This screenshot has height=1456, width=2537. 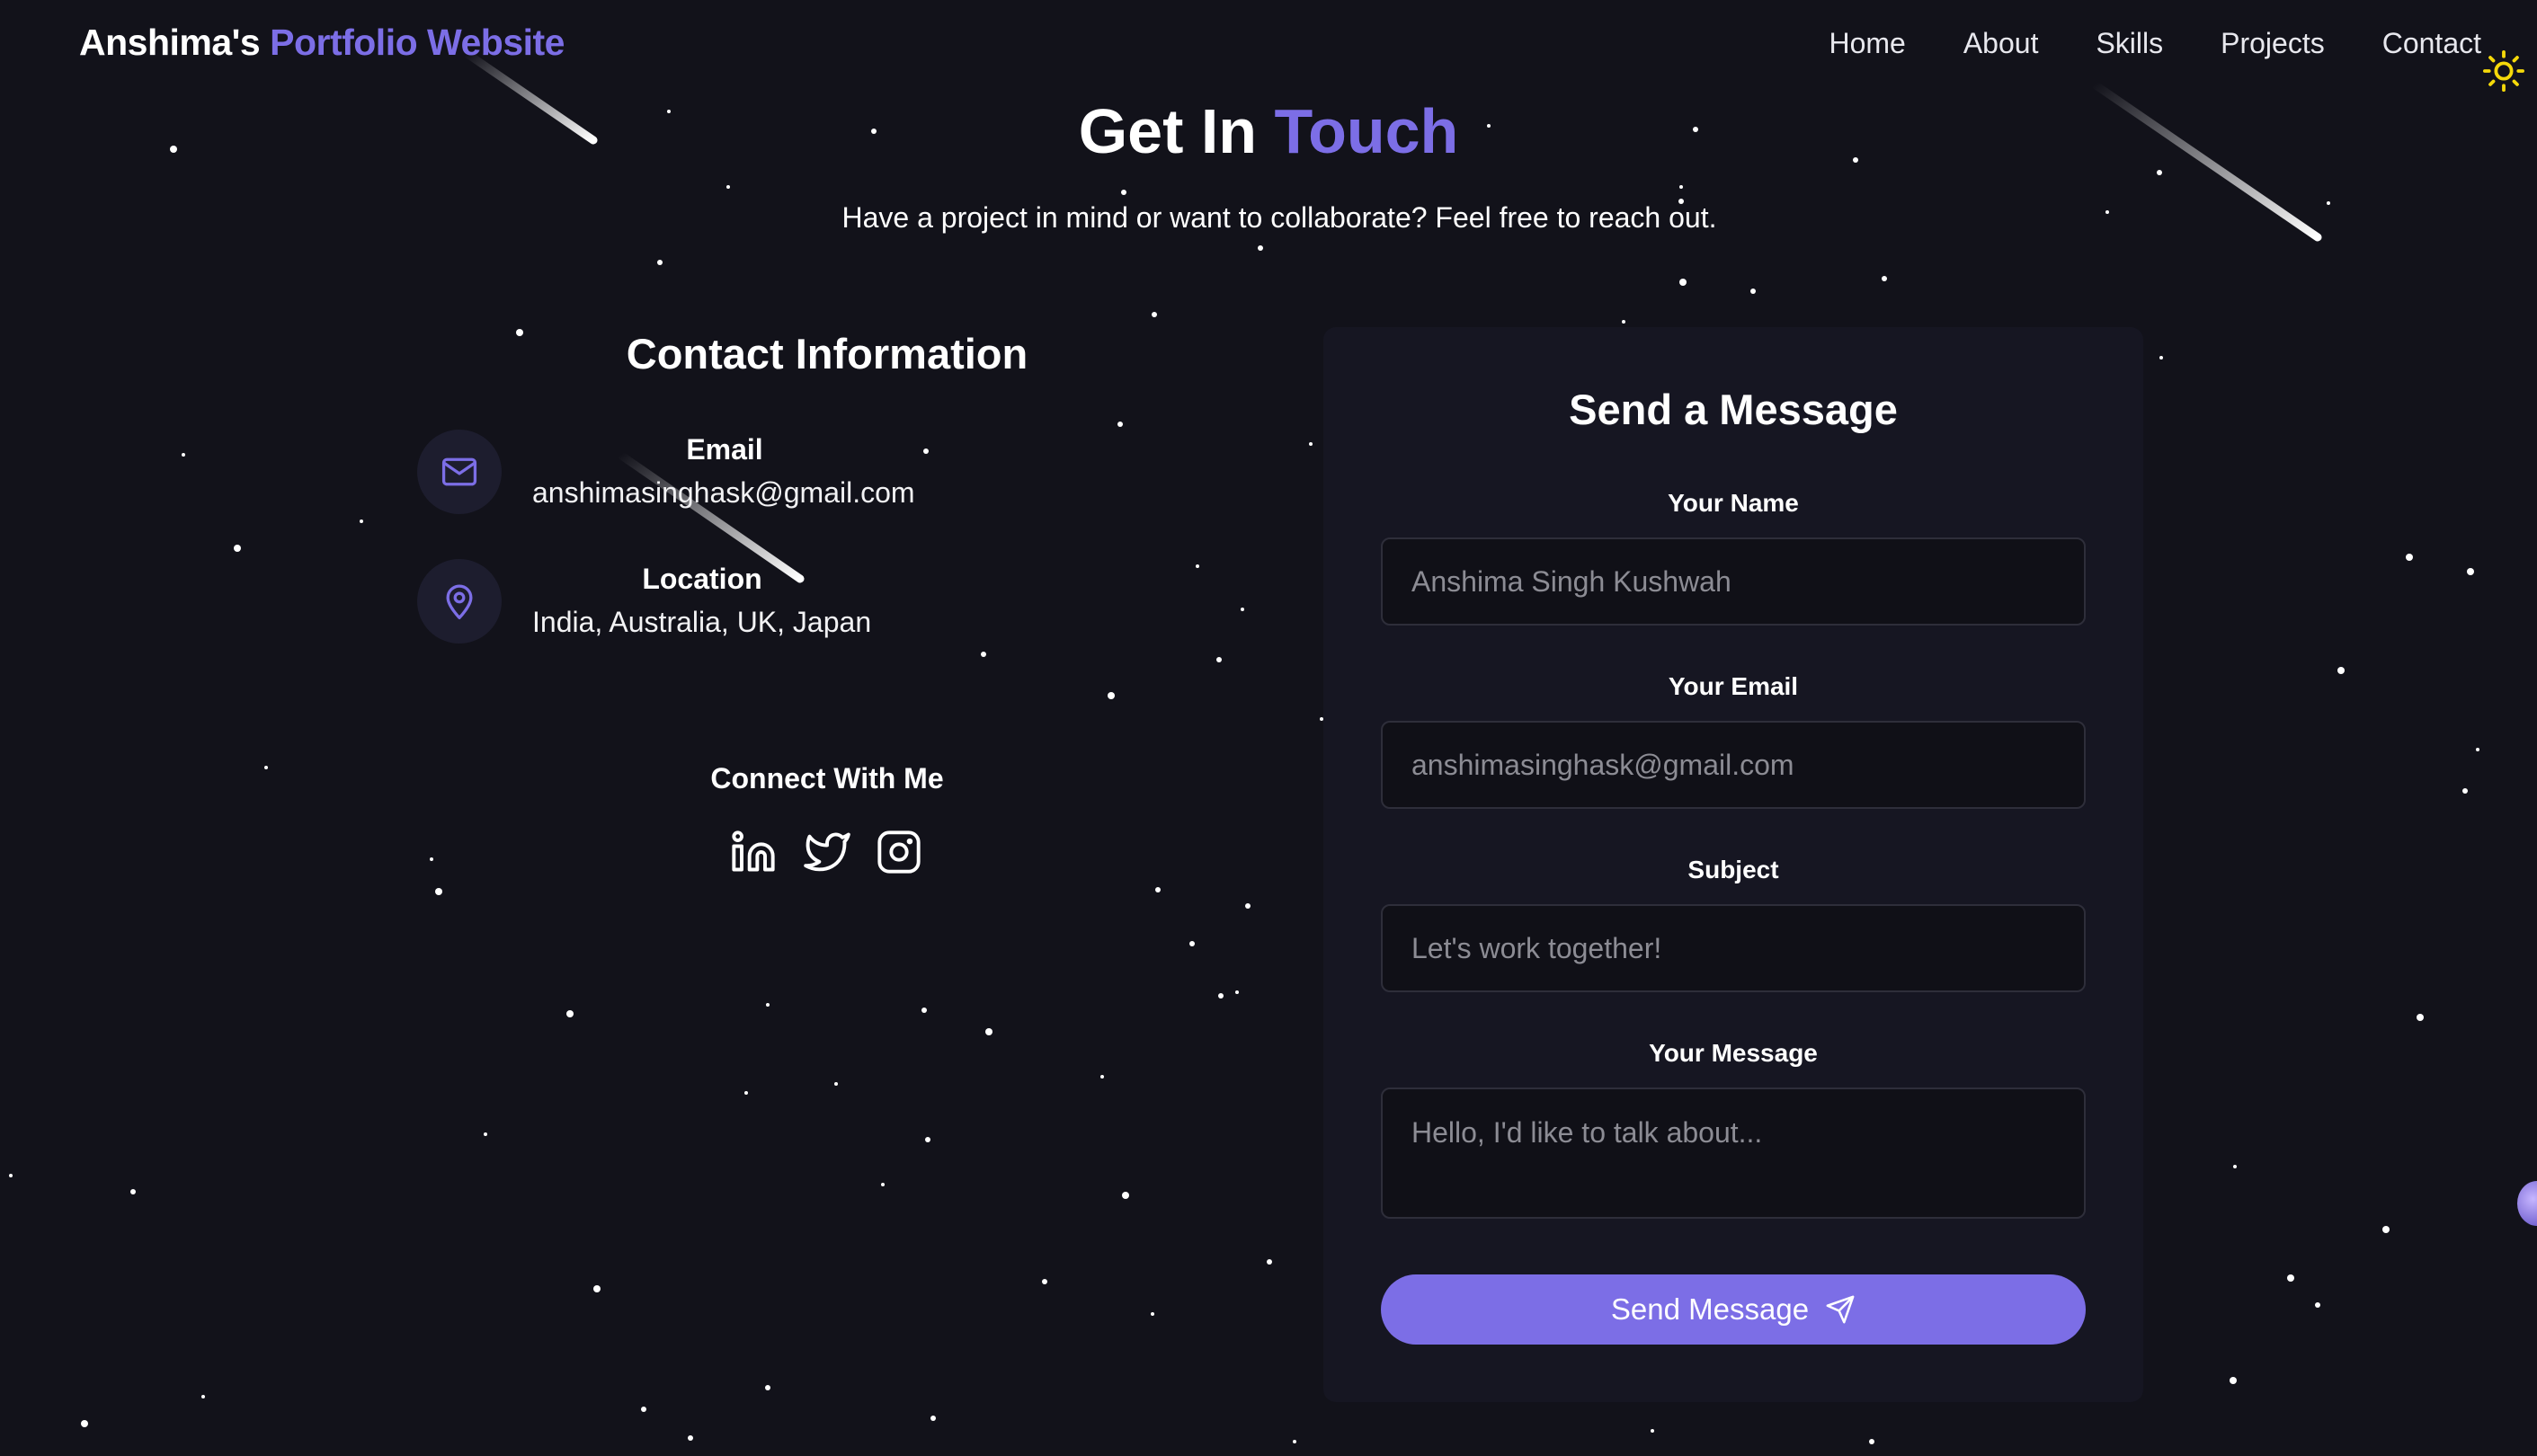 I want to click on email-value: anshimasinghask@gmail.com, so click(x=723, y=493).